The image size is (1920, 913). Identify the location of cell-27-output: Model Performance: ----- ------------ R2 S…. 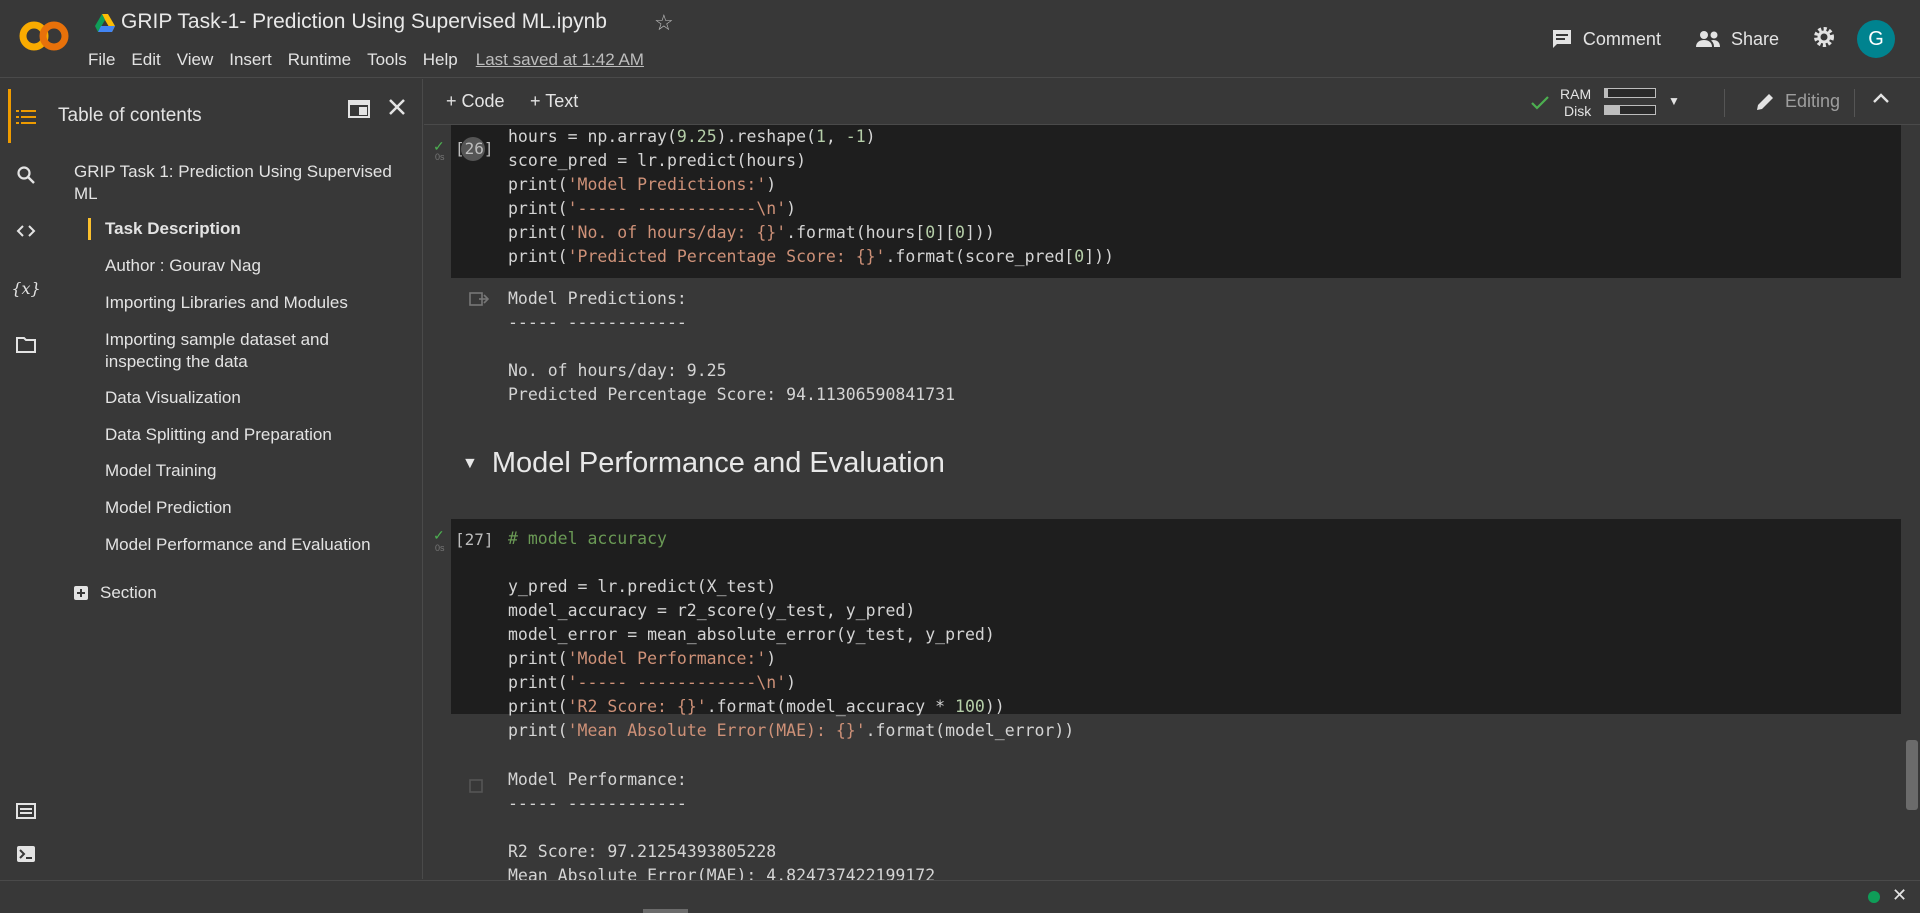
(721, 824).